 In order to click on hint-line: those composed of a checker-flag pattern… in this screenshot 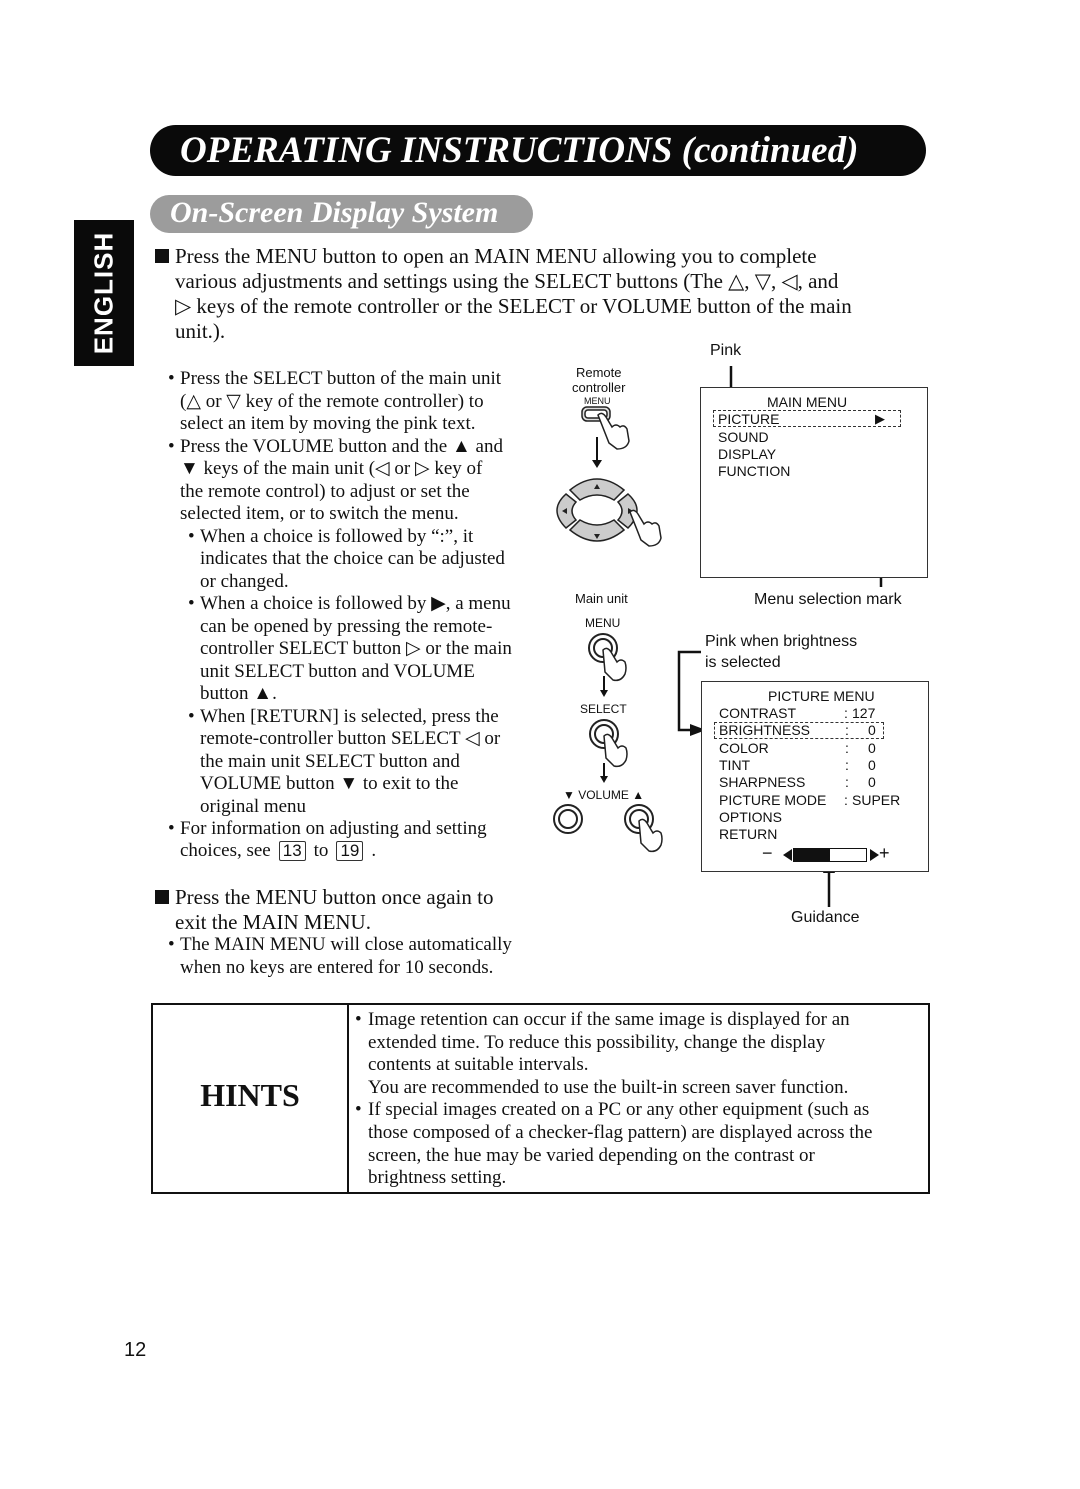, I will do `click(620, 1132)`.